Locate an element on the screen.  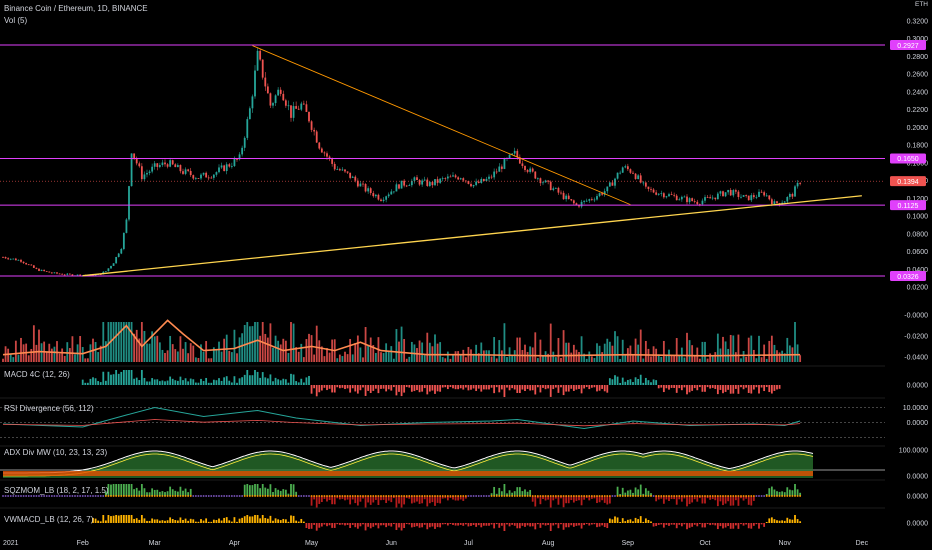
price-tick-label: 0.2600 is located at coordinates (918, 75).